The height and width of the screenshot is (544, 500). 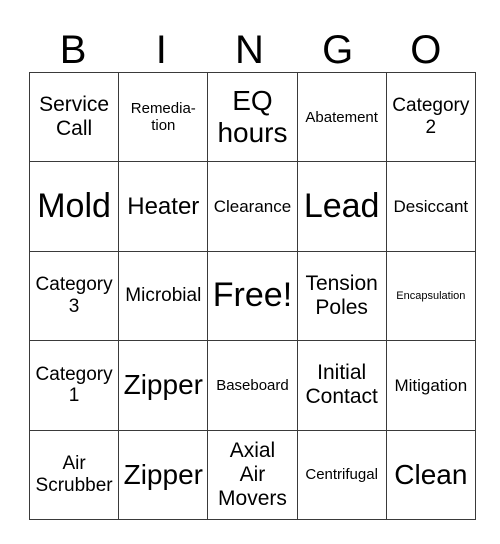 I want to click on bingo-cell: Remedia-tion, so click(x=163, y=117).